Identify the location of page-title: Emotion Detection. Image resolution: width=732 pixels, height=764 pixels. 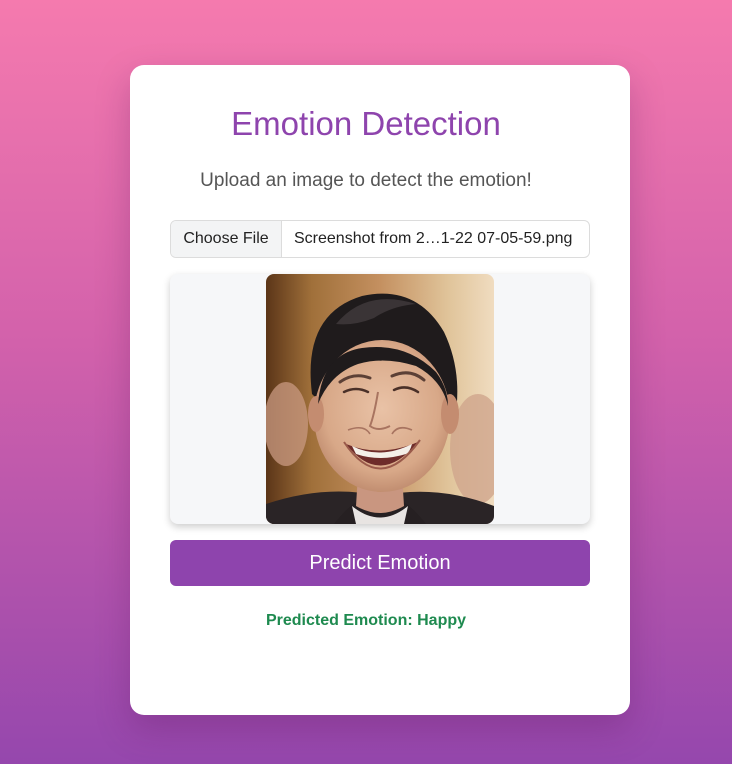
(366, 123).